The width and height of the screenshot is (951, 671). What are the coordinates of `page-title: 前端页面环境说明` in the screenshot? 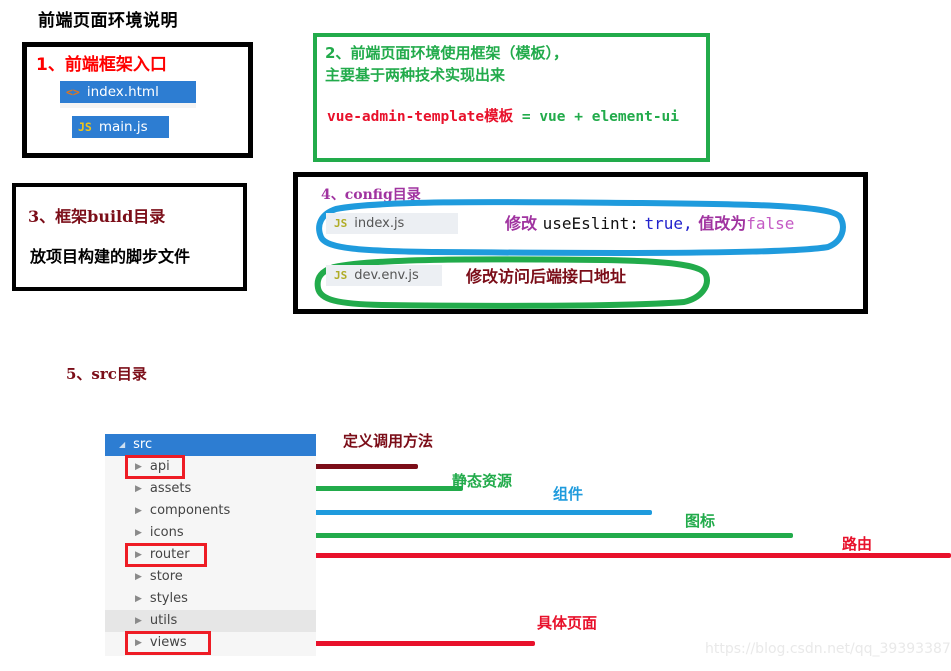 It's located at (108, 21).